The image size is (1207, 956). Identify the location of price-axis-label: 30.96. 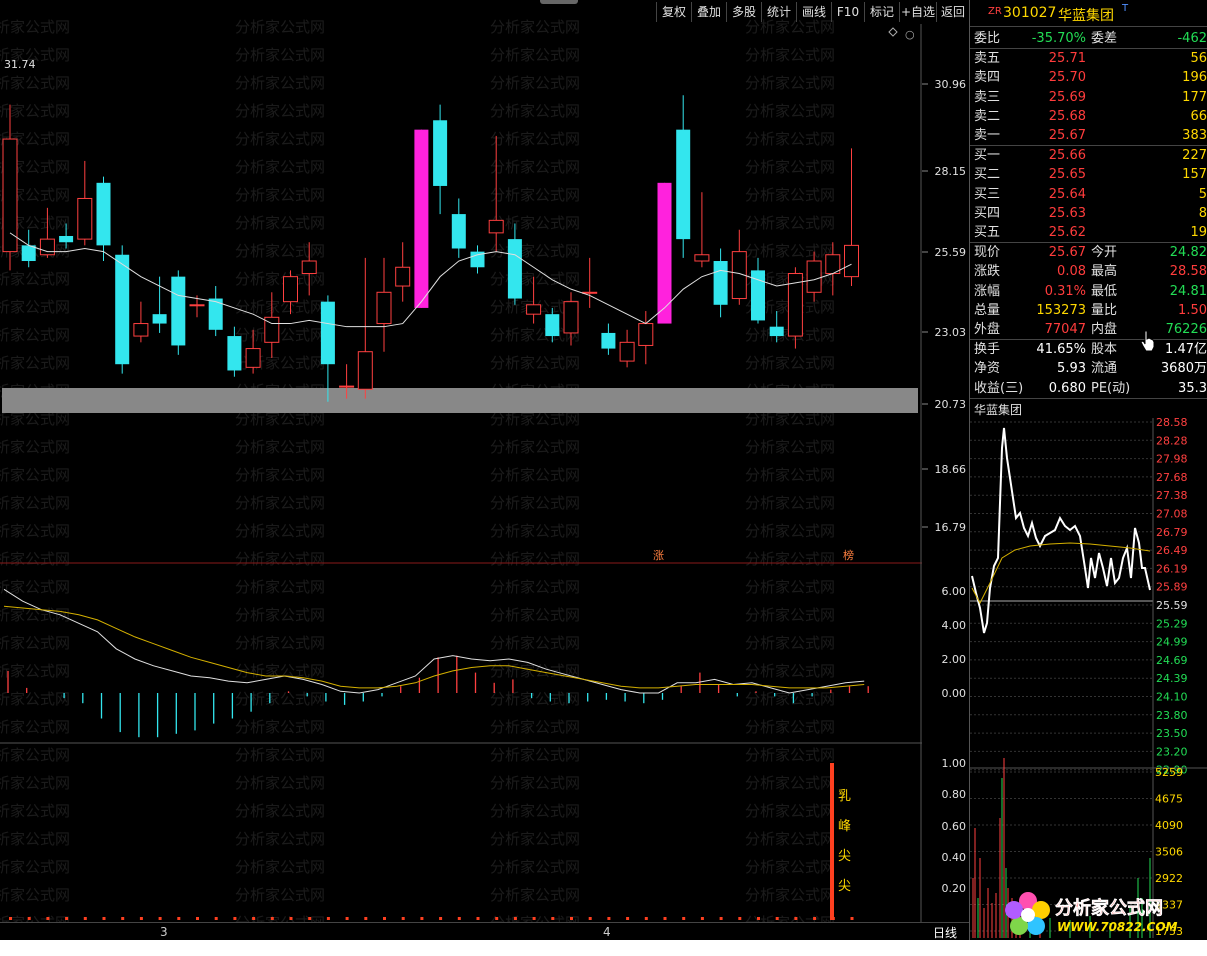
(951, 84).